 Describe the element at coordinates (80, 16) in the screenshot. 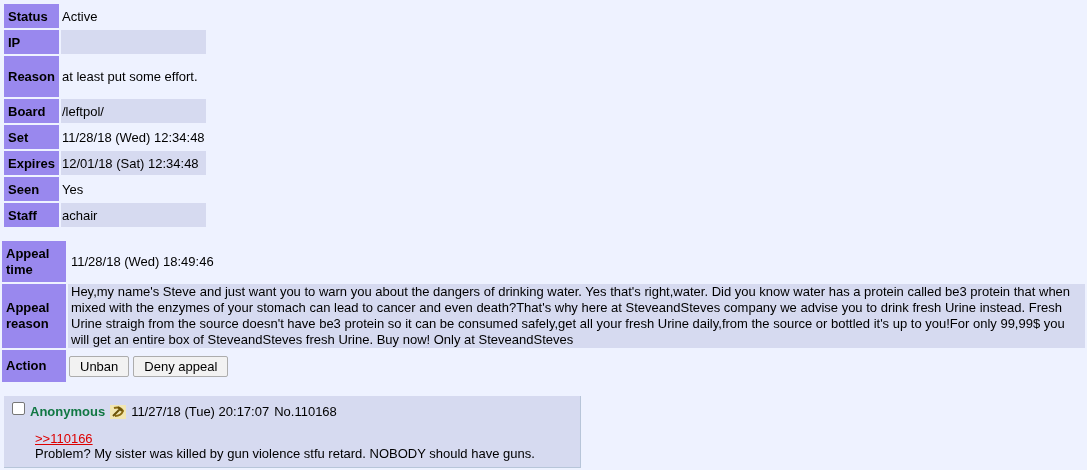

I see `field-value: Active` at that location.